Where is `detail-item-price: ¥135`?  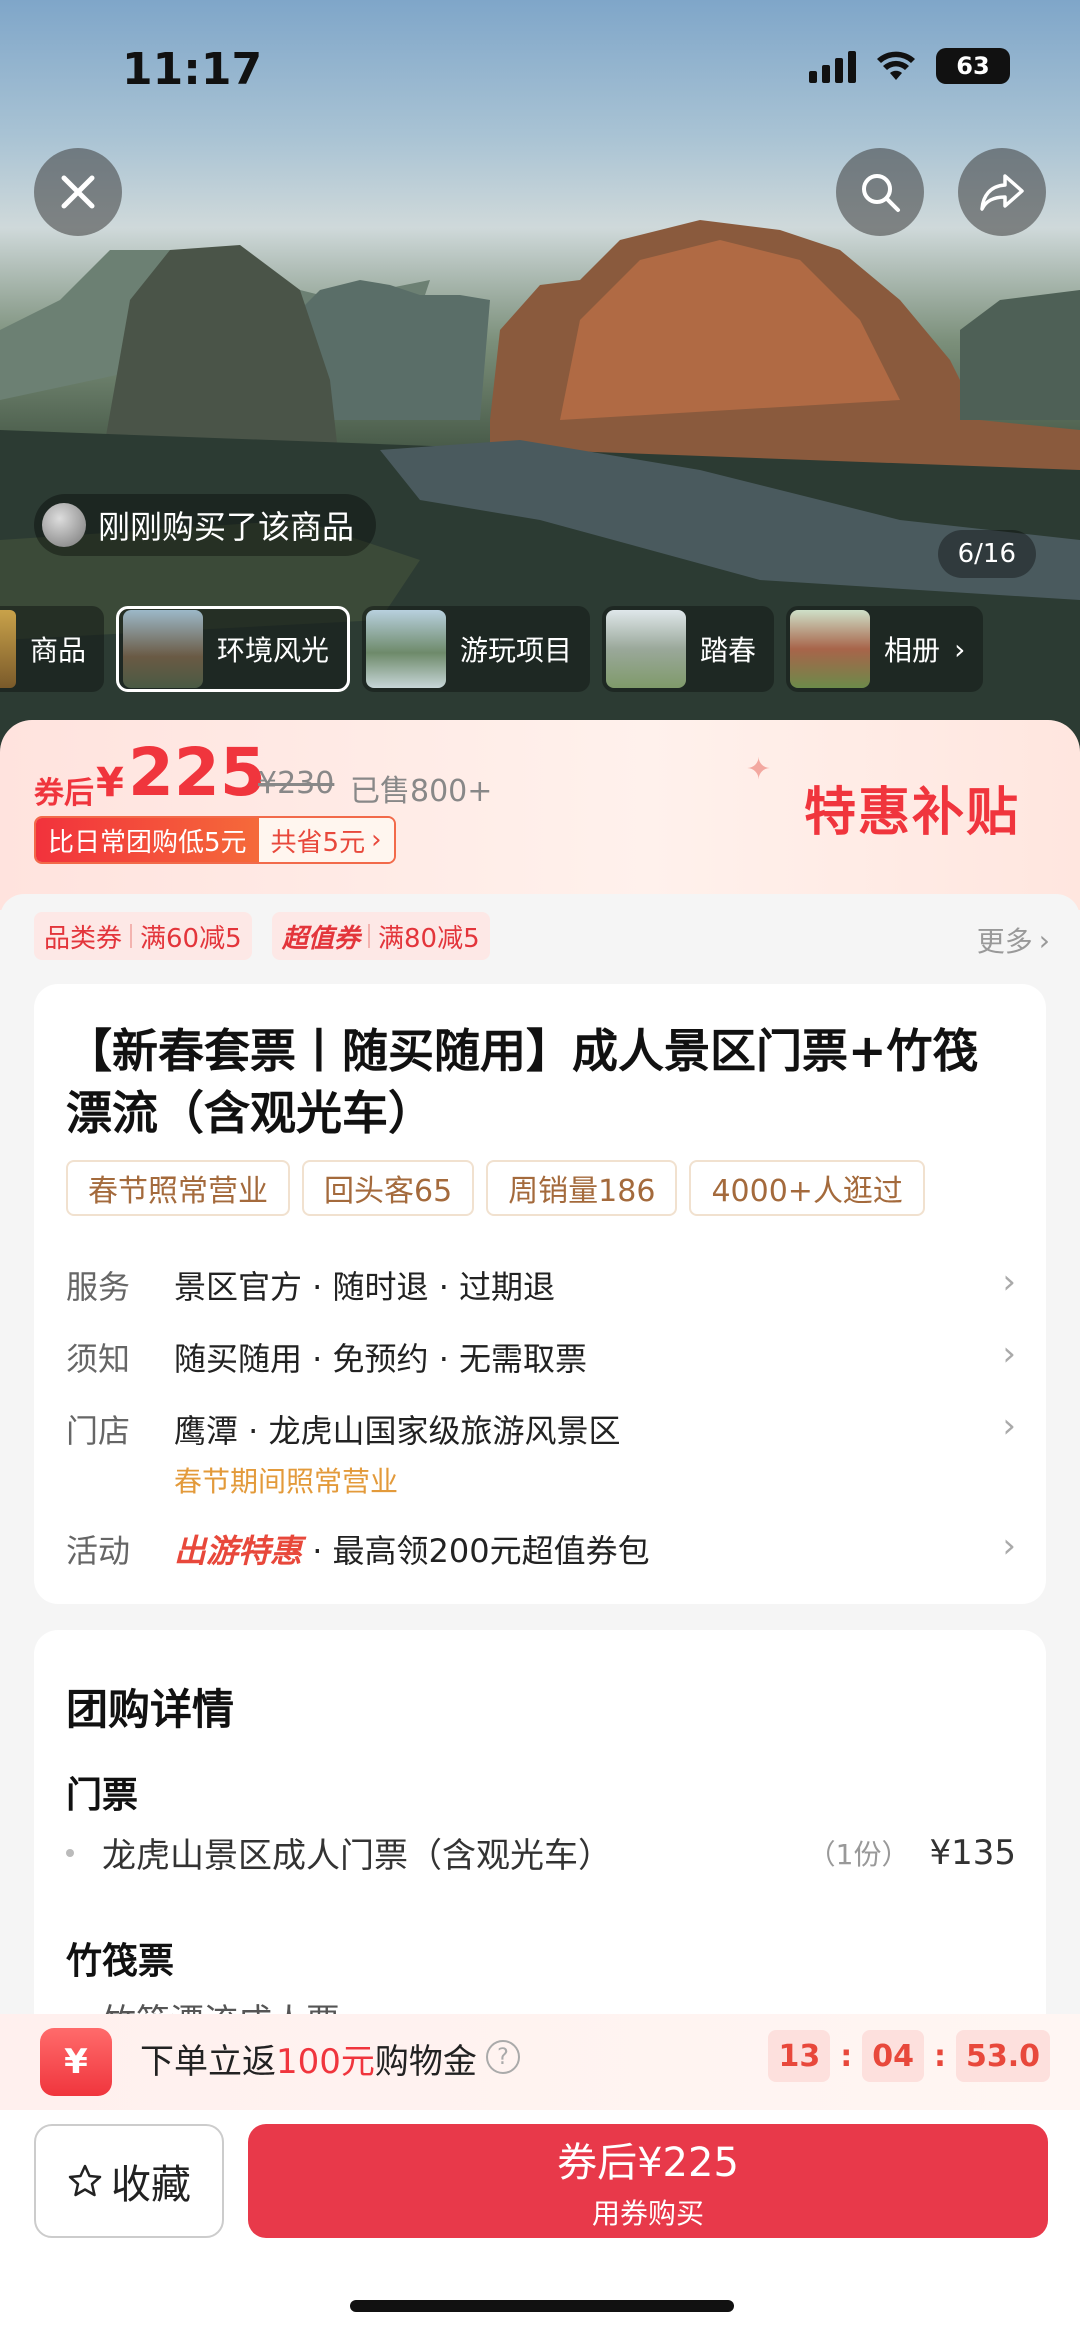
detail-item-price: ¥135 is located at coordinates (972, 1852).